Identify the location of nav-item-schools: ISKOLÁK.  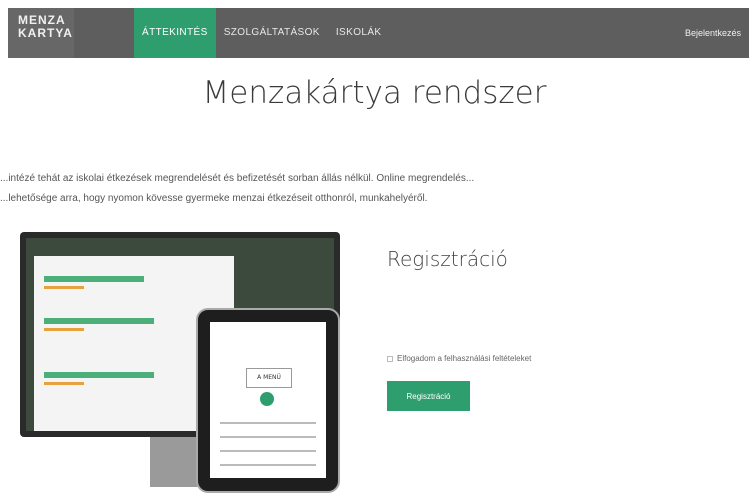
(359, 33).